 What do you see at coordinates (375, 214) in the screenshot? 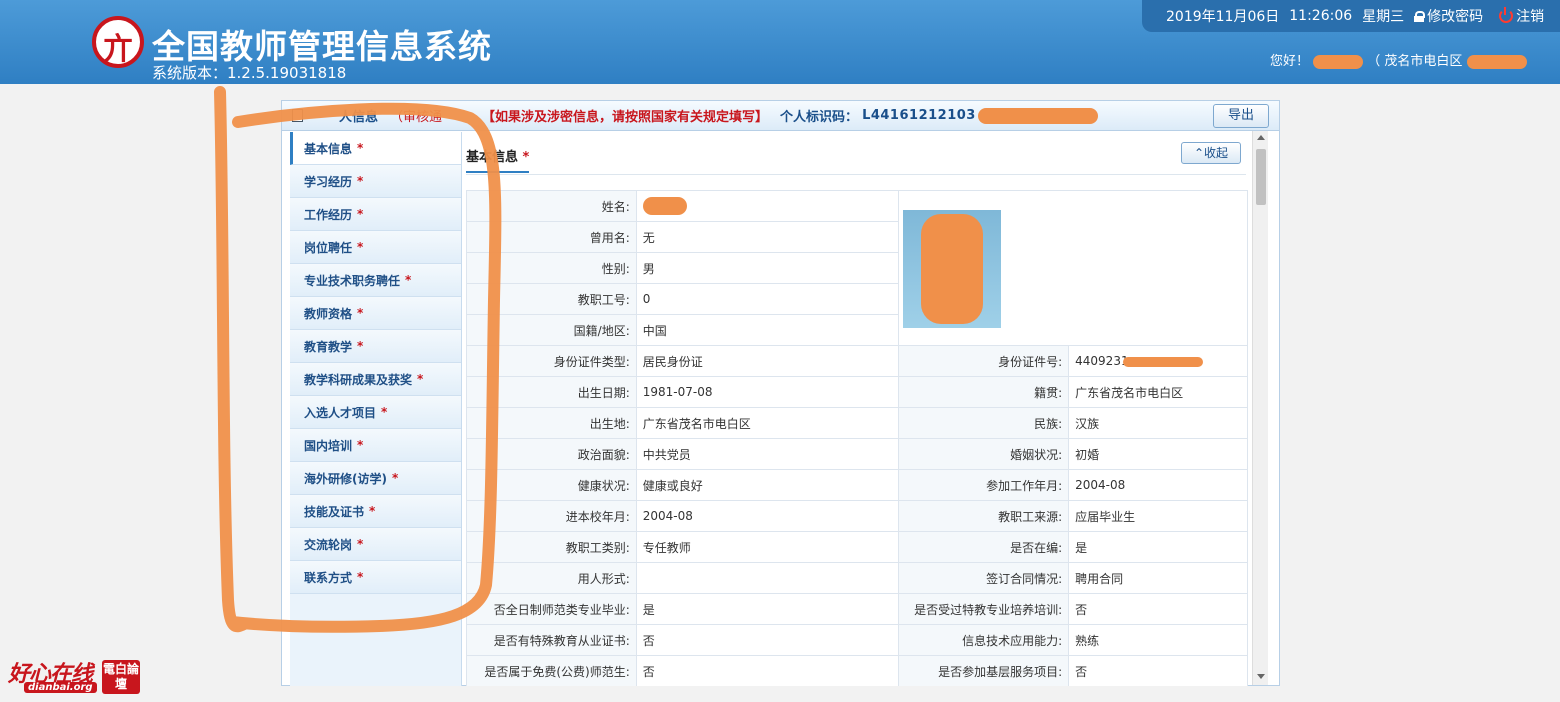
I see `sidebar-item-work-history: 工作经历 *` at bounding box center [375, 214].